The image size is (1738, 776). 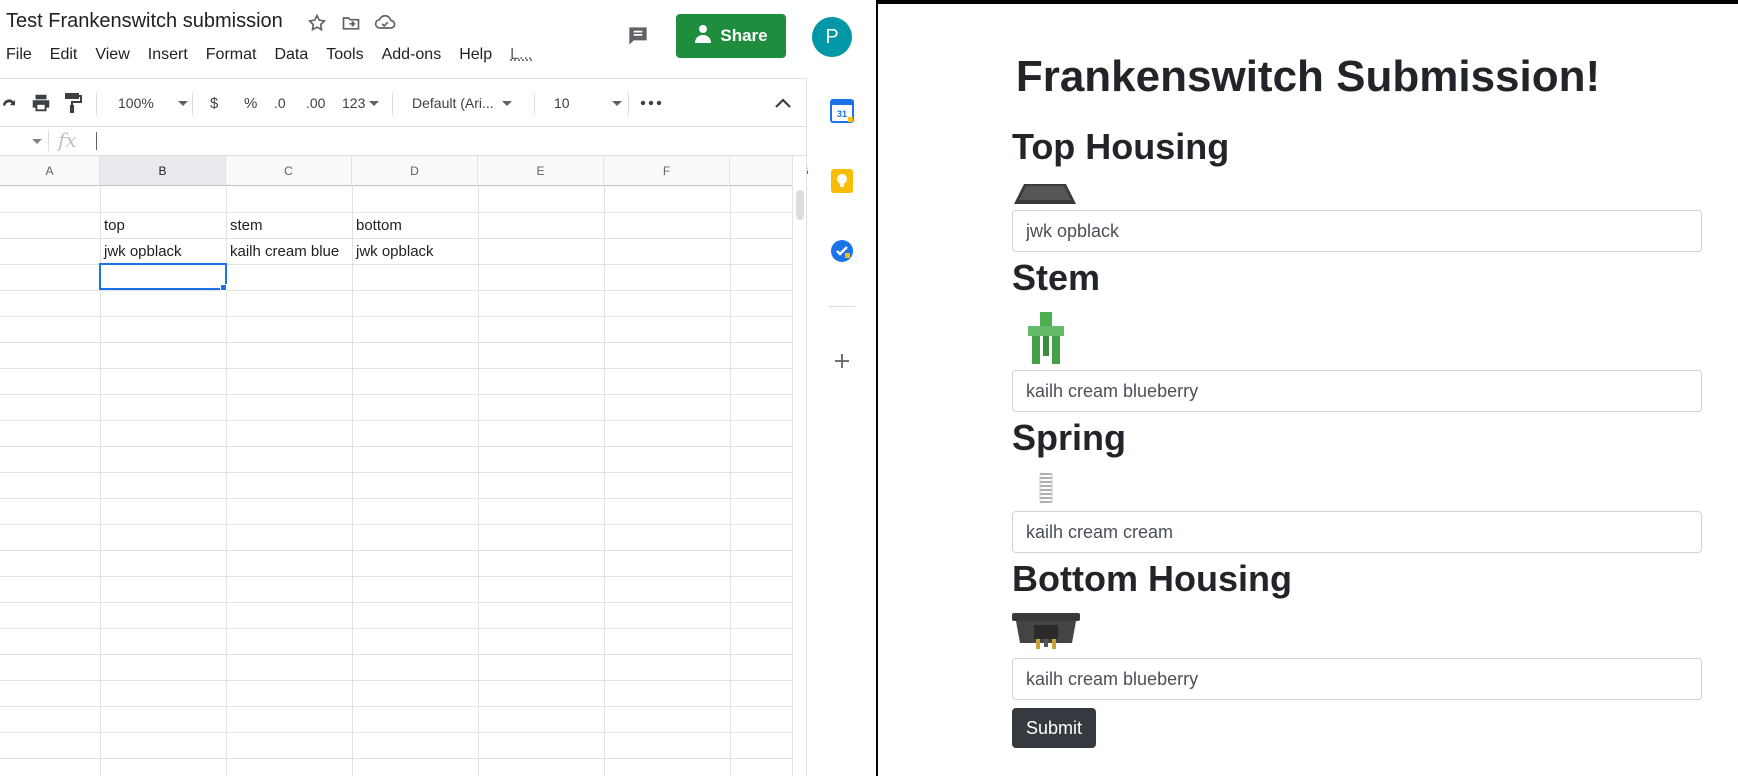 What do you see at coordinates (163, 276) in the screenshot?
I see `selected-cell-b4` at bounding box center [163, 276].